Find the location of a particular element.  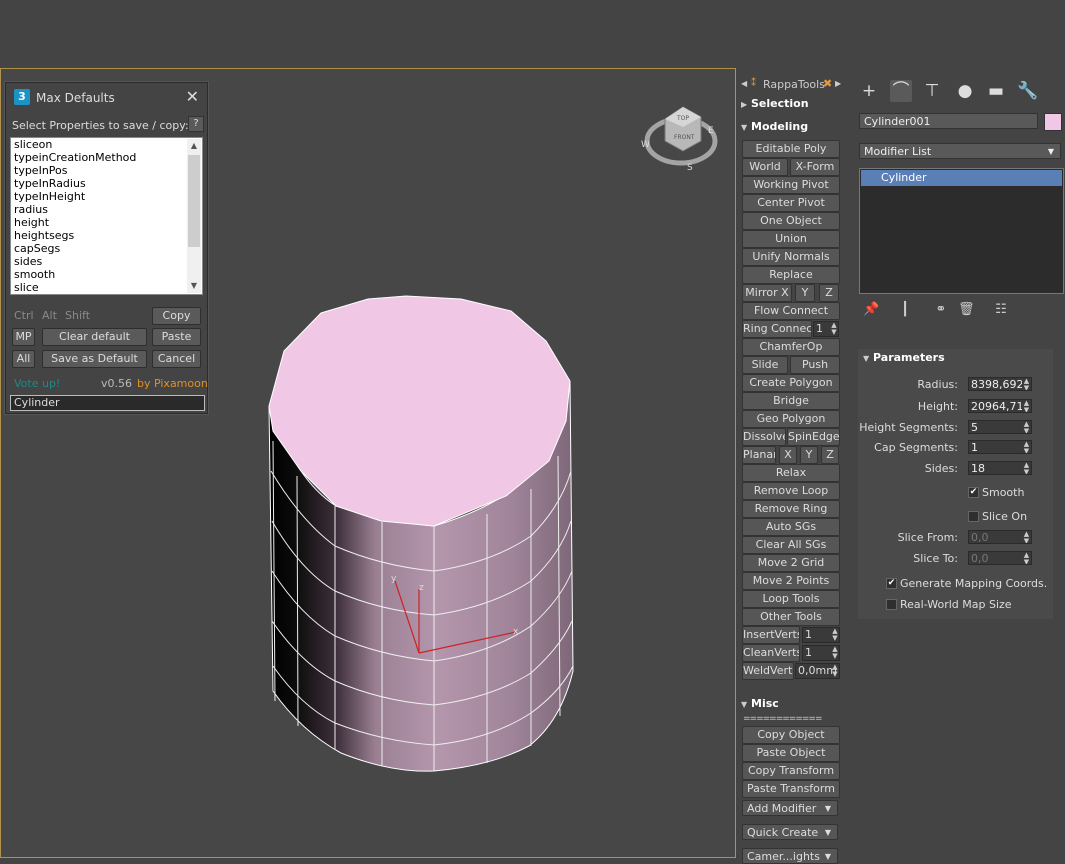

flow-connect-button: Flow Connect is located at coordinates (791, 311).